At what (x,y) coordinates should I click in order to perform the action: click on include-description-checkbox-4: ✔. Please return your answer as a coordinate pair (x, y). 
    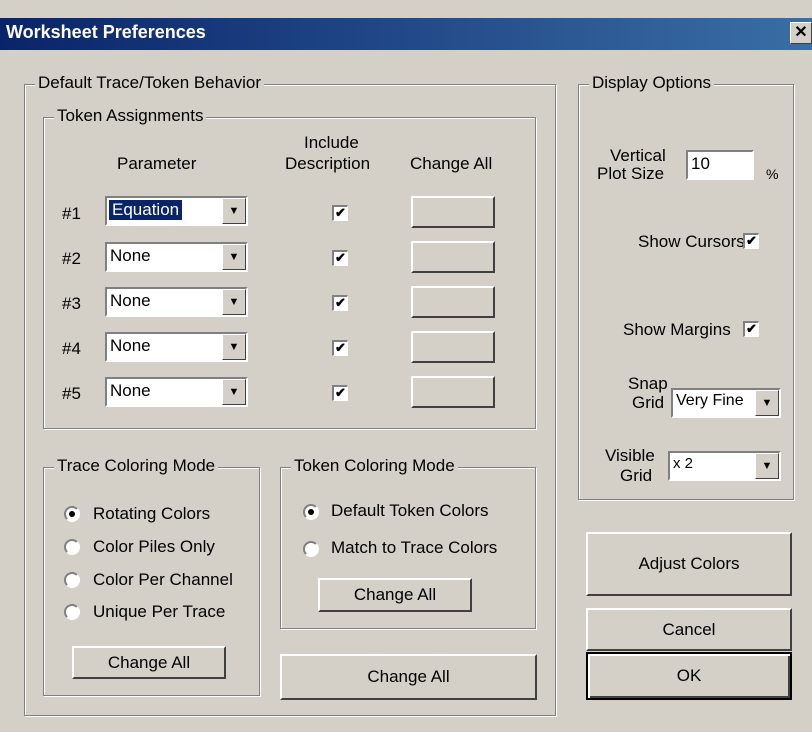
    Looking at the image, I should click on (340, 348).